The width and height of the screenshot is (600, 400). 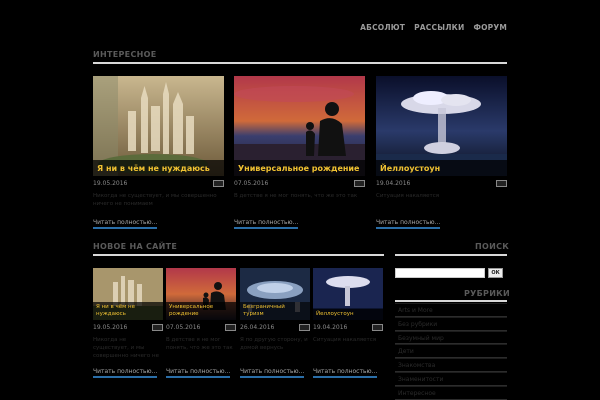 I want to click on latest-image-sunset: Универсальное рождение, so click(x=201, y=294).